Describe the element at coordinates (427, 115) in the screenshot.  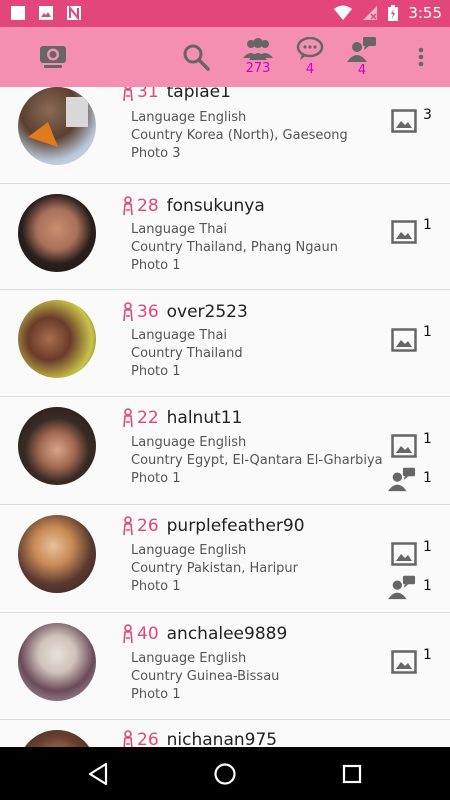
I see `photo-count: 3` at that location.